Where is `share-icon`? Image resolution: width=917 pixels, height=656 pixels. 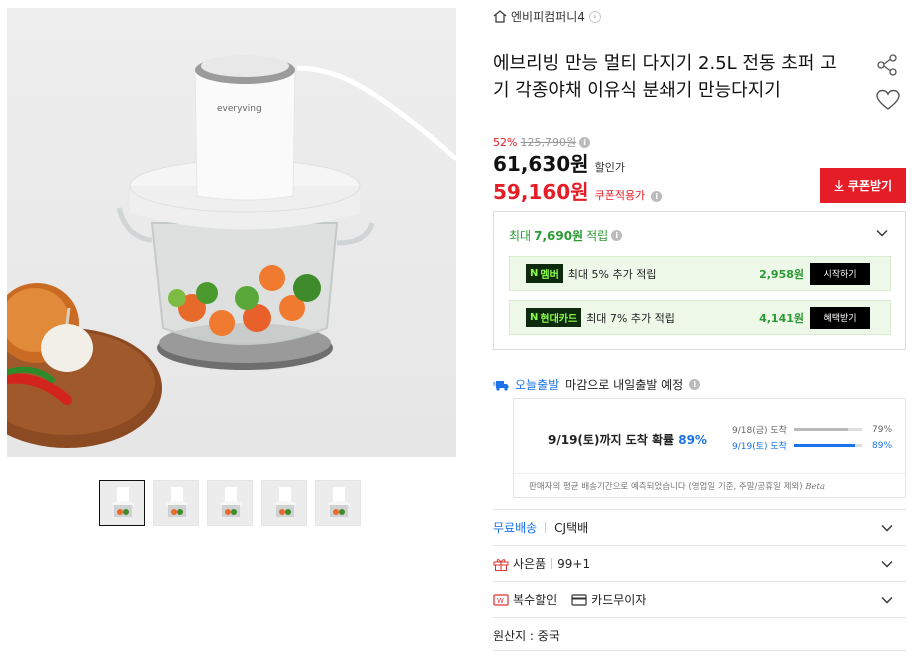 share-icon is located at coordinates (887, 65).